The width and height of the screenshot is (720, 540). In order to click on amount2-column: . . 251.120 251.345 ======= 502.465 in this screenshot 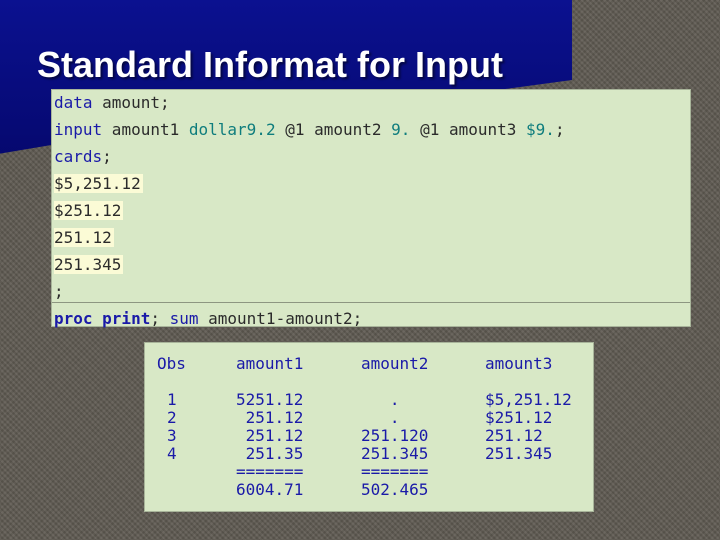, I will do `click(395, 444)`.